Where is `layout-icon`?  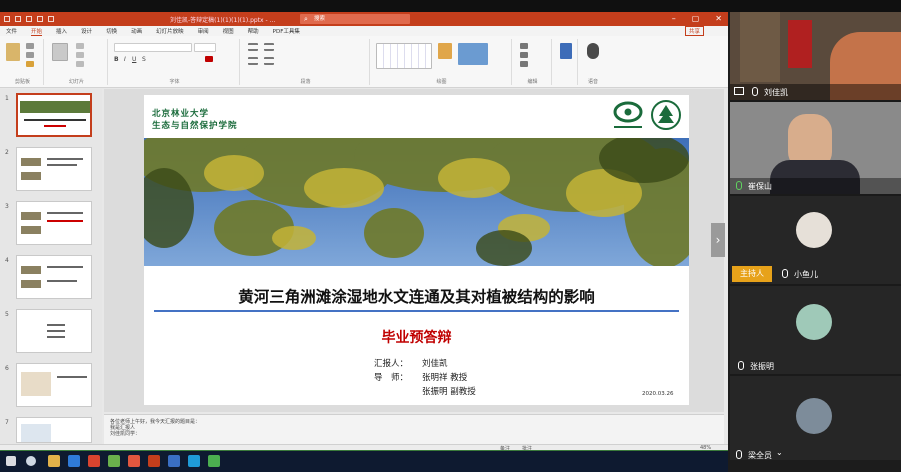
layout-icon is located at coordinates (80, 46).